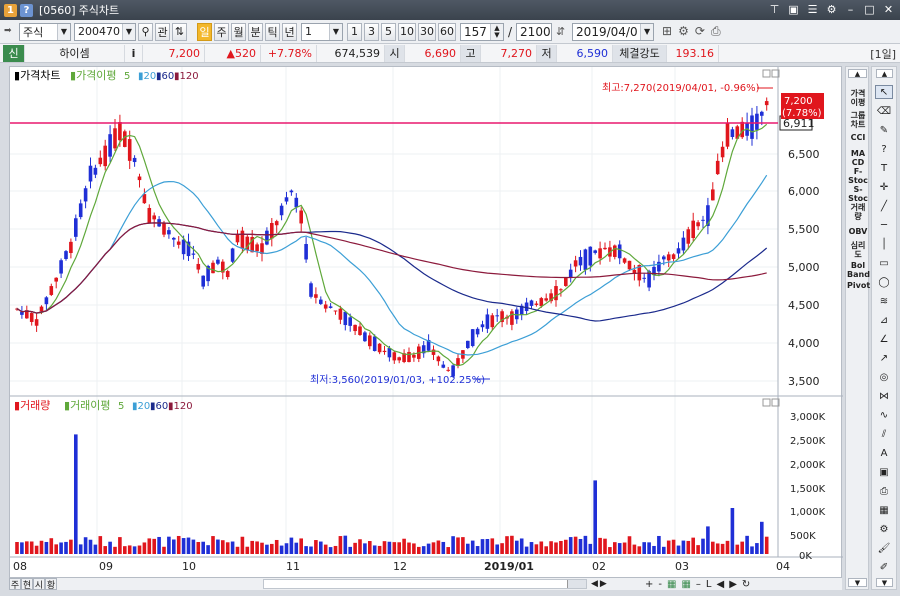 Image resolution: width=900 pixels, height=596 pixels. What do you see at coordinates (850, 9) in the screenshot?
I see `minimize-icon: –` at bounding box center [850, 9].